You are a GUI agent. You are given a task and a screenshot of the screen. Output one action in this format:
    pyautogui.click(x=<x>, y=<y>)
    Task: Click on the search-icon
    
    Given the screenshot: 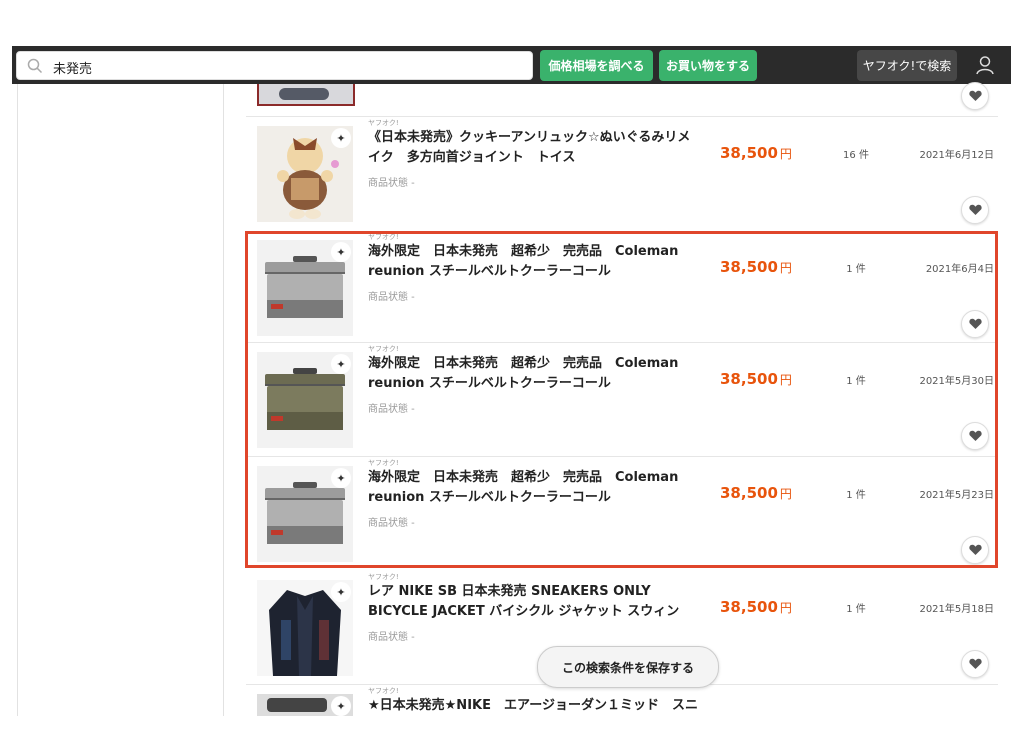 What is the action you would take?
    pyautogui.click(x=35, y=66)
    